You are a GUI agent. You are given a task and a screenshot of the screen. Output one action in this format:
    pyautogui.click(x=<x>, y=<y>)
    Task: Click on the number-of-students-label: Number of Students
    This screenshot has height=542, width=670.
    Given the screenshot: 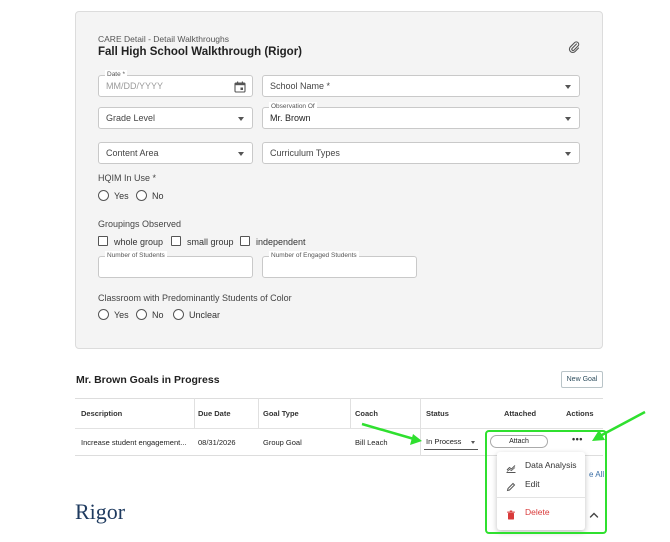 What is the action you would take?
    pyautogui.click(x=136, y=256)
    